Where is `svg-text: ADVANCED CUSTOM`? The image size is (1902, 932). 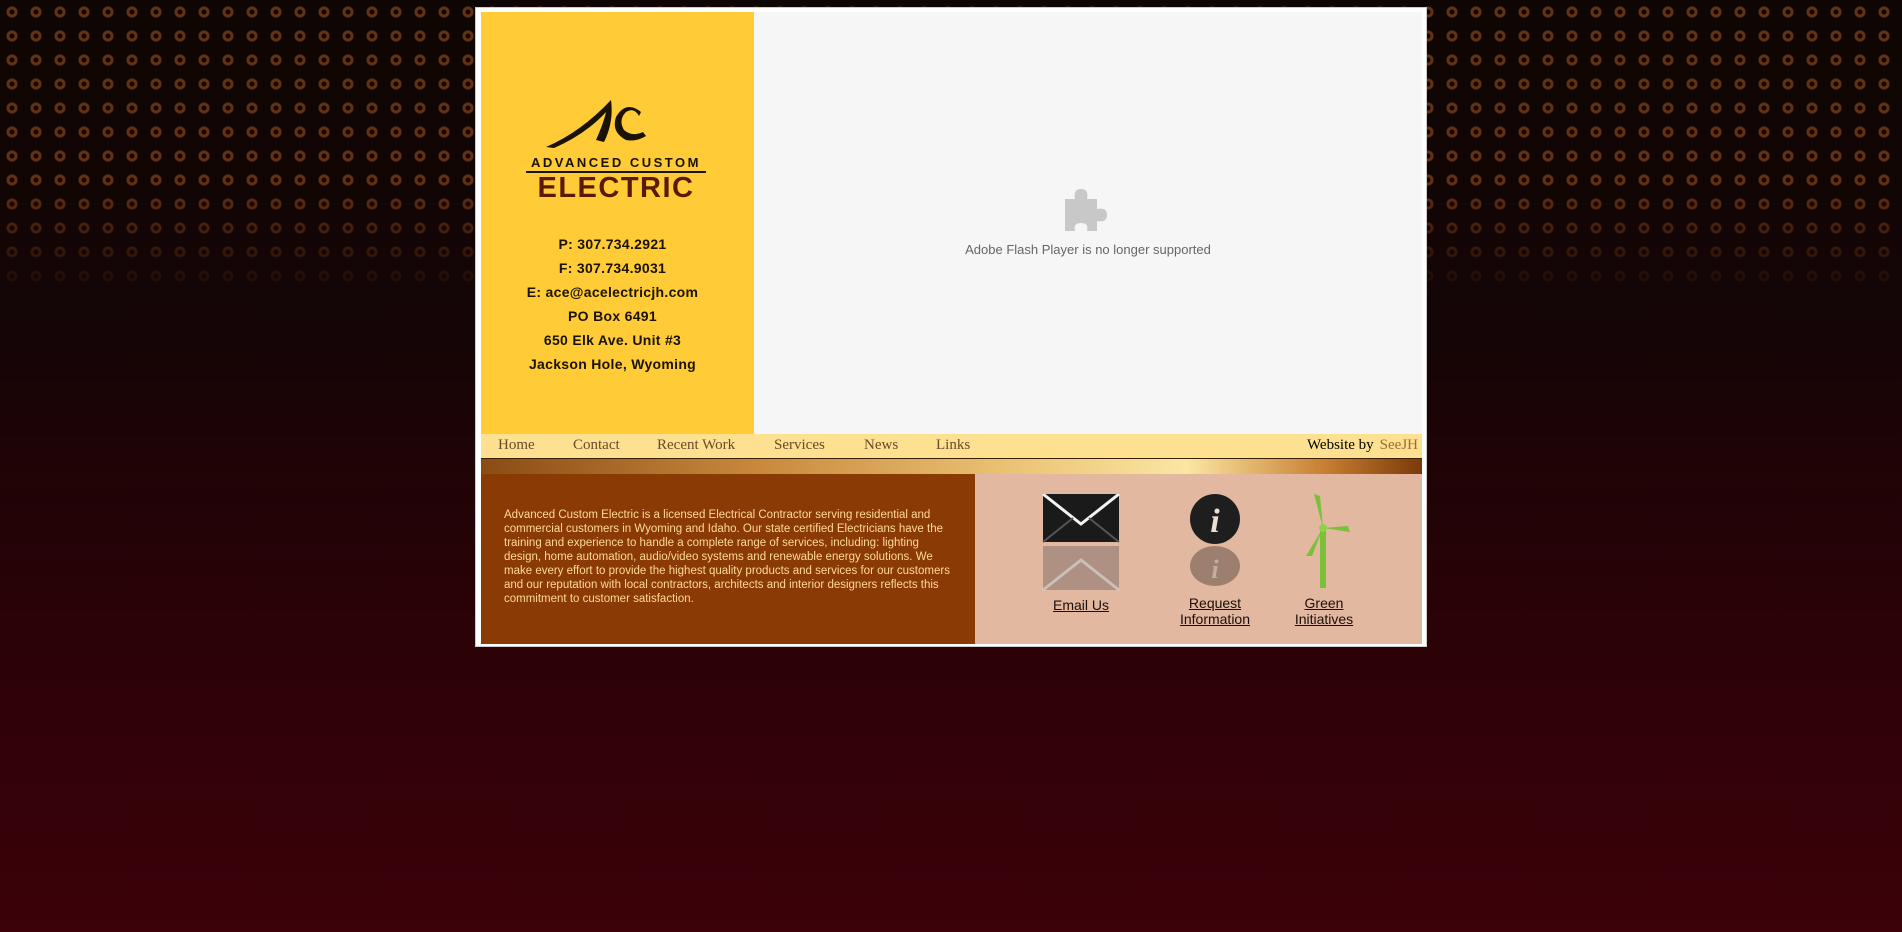
svg-text: ADVANCED CUSTOM is located at coordinates (616, 162).